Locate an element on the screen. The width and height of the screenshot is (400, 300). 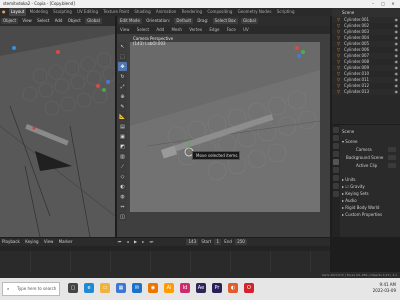
units-section: ▸ Units is located at coordinates (349, 179).